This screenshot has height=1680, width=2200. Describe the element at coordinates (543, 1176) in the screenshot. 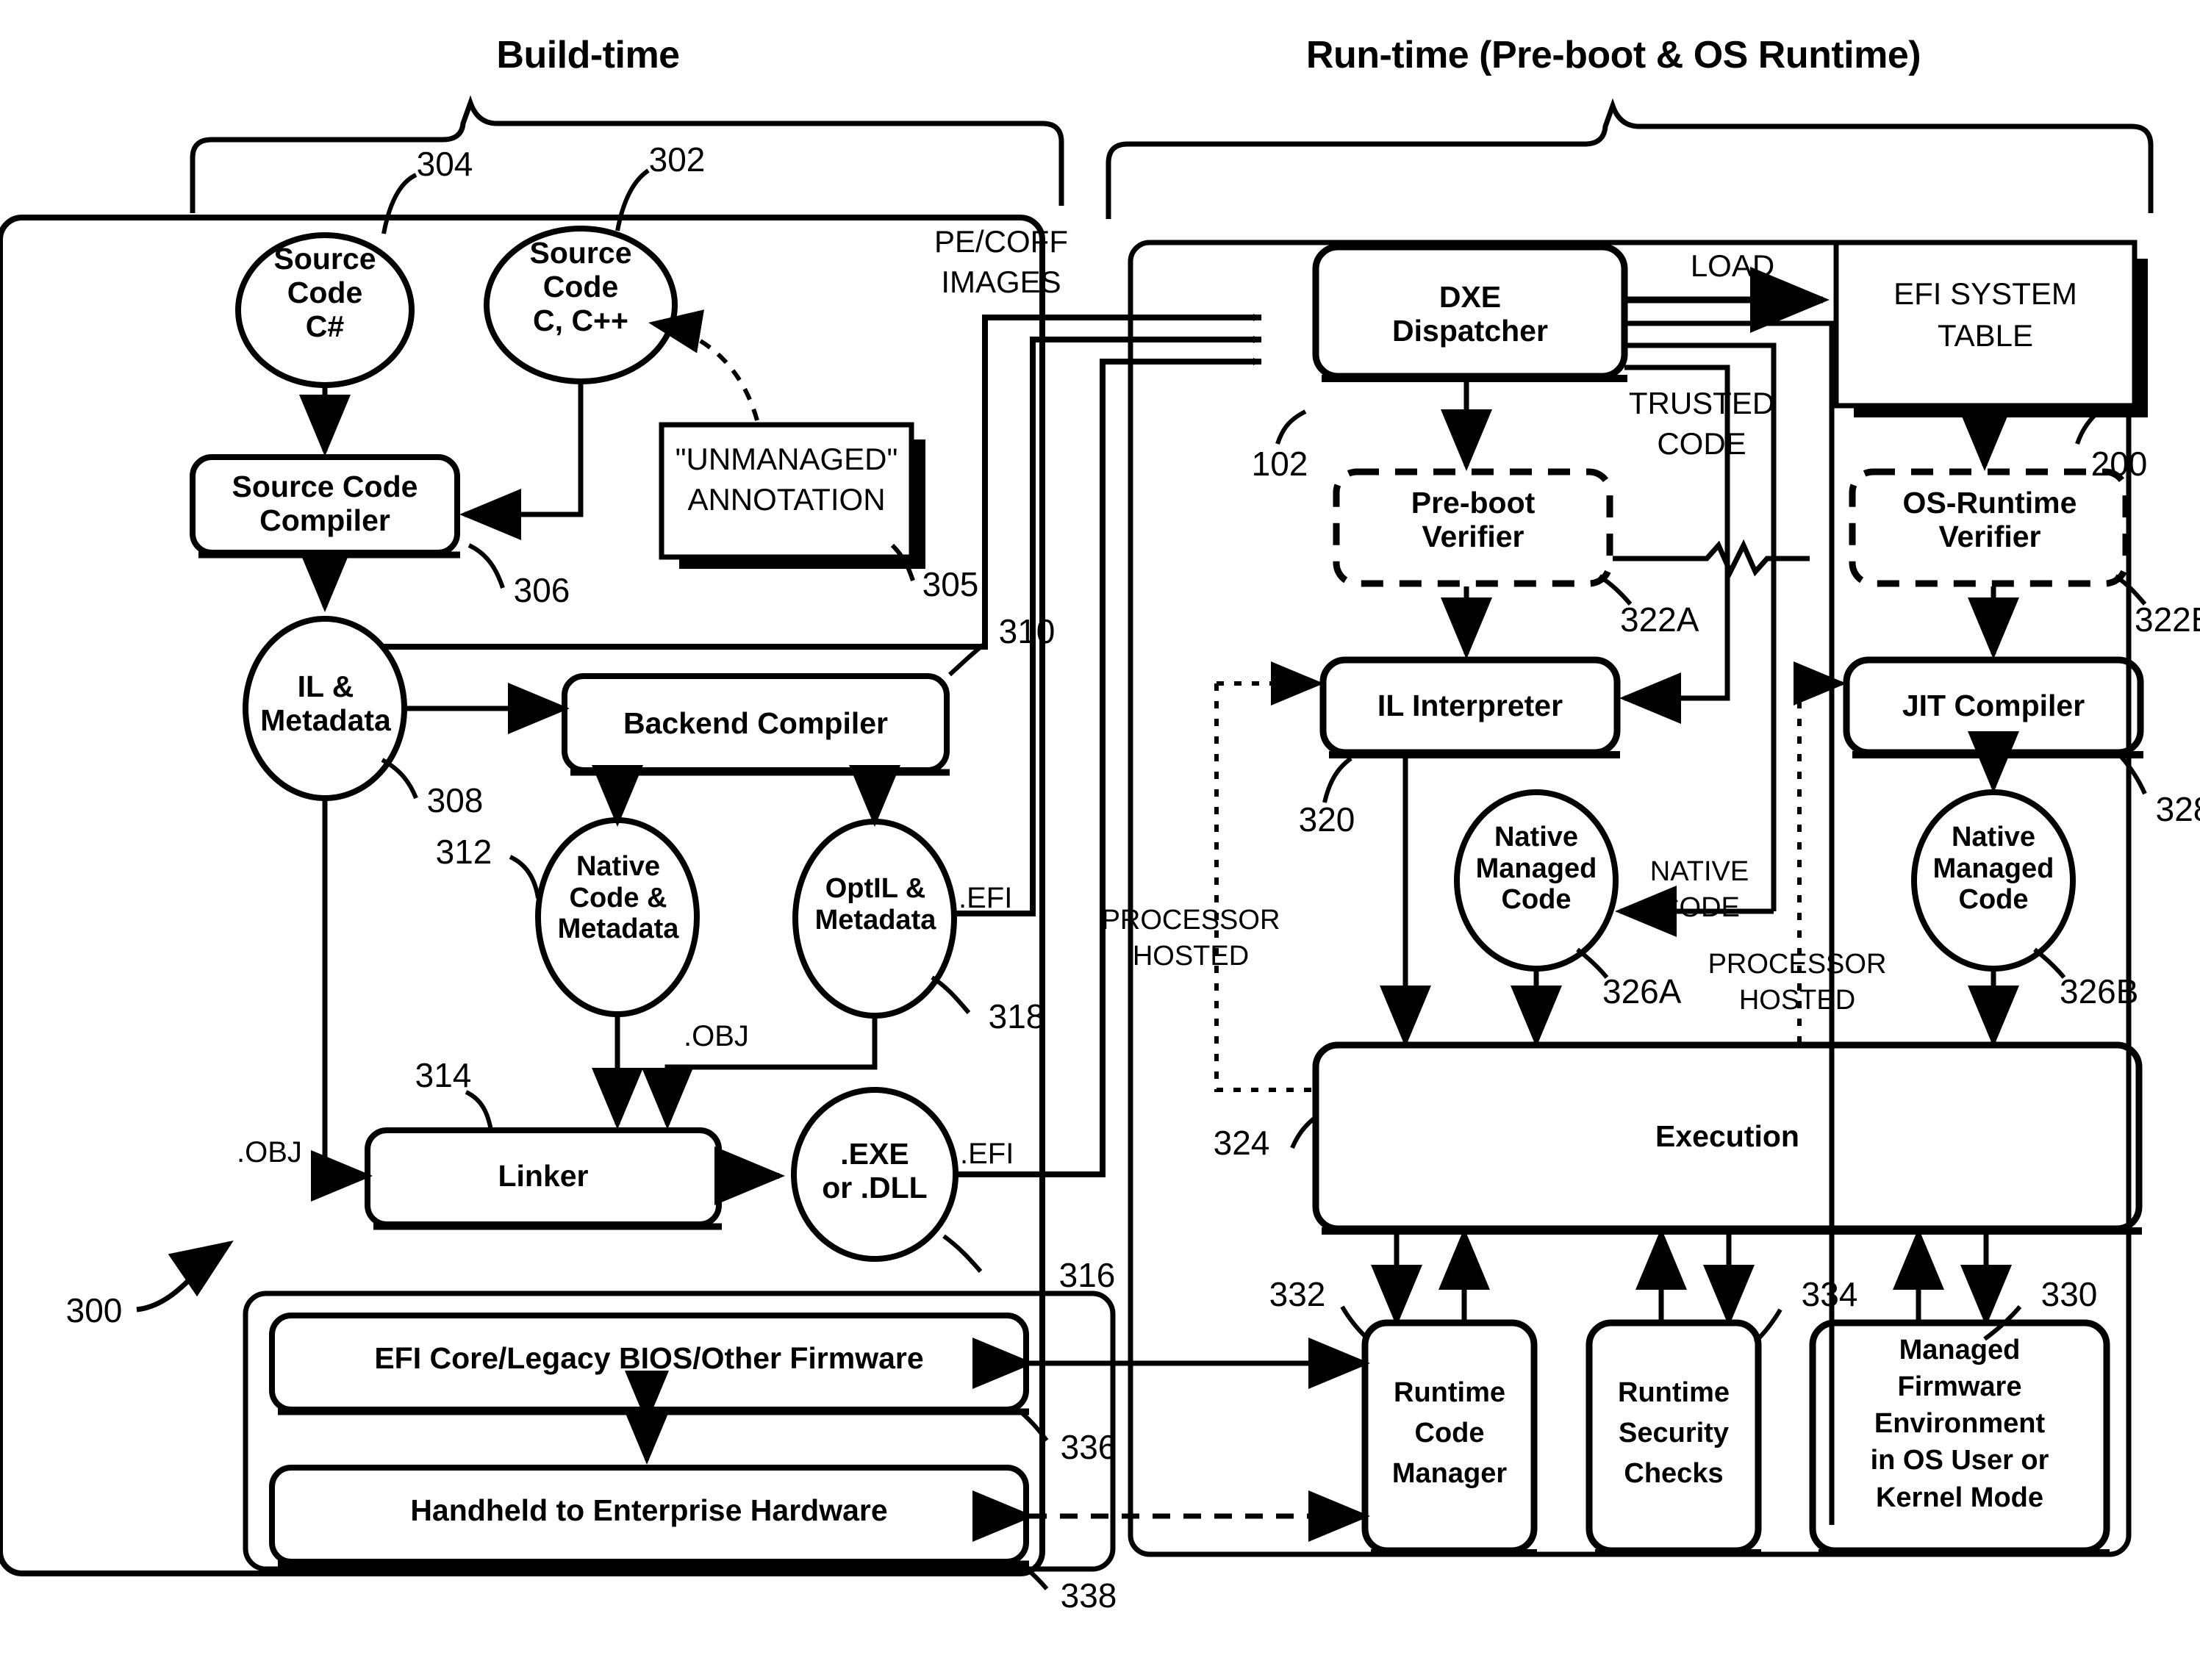

I see `linker-node: Linker` at that location.